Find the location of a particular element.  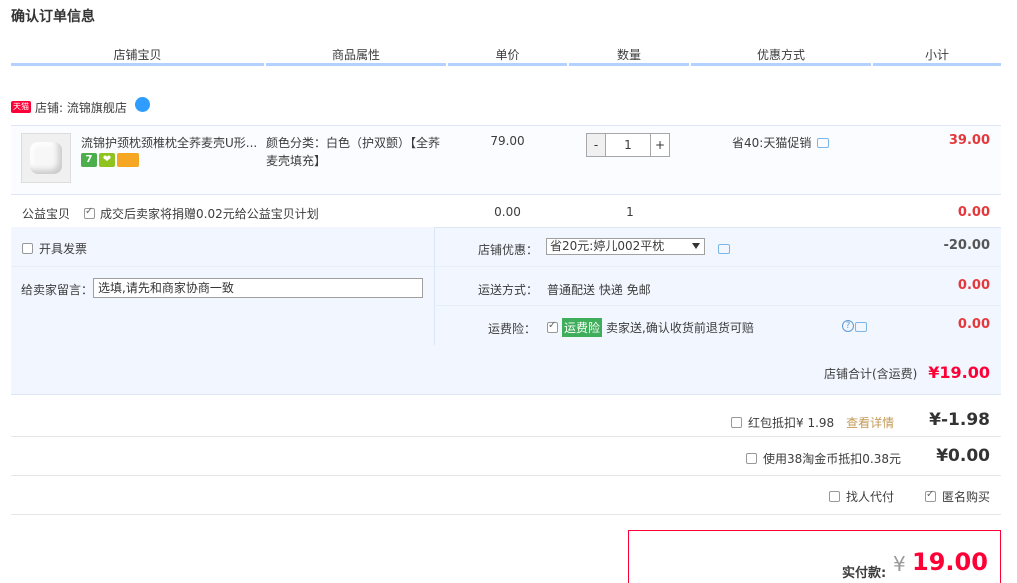

promo-text: 省40:天猫促销 is located at coordinates (772, 143).